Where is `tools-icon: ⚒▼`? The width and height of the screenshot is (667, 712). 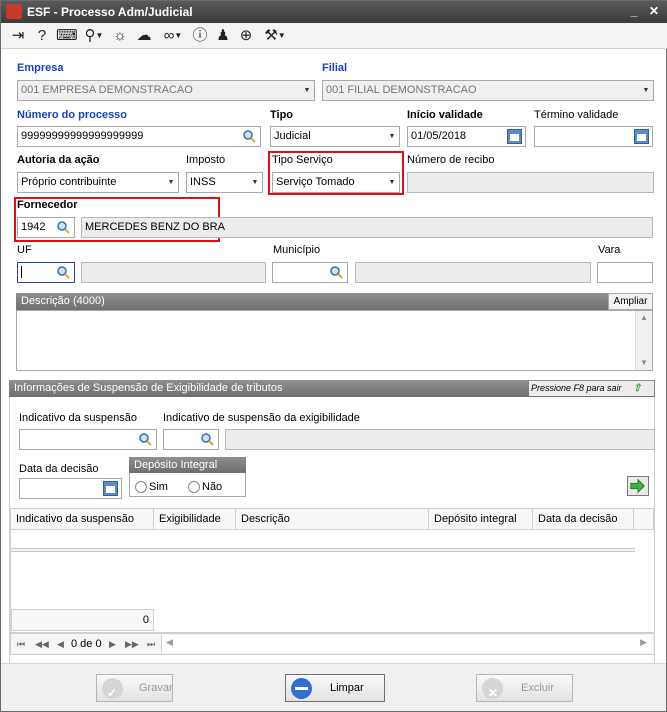 tools-icon: ⚒▼ is located at coordinates (275, 36).